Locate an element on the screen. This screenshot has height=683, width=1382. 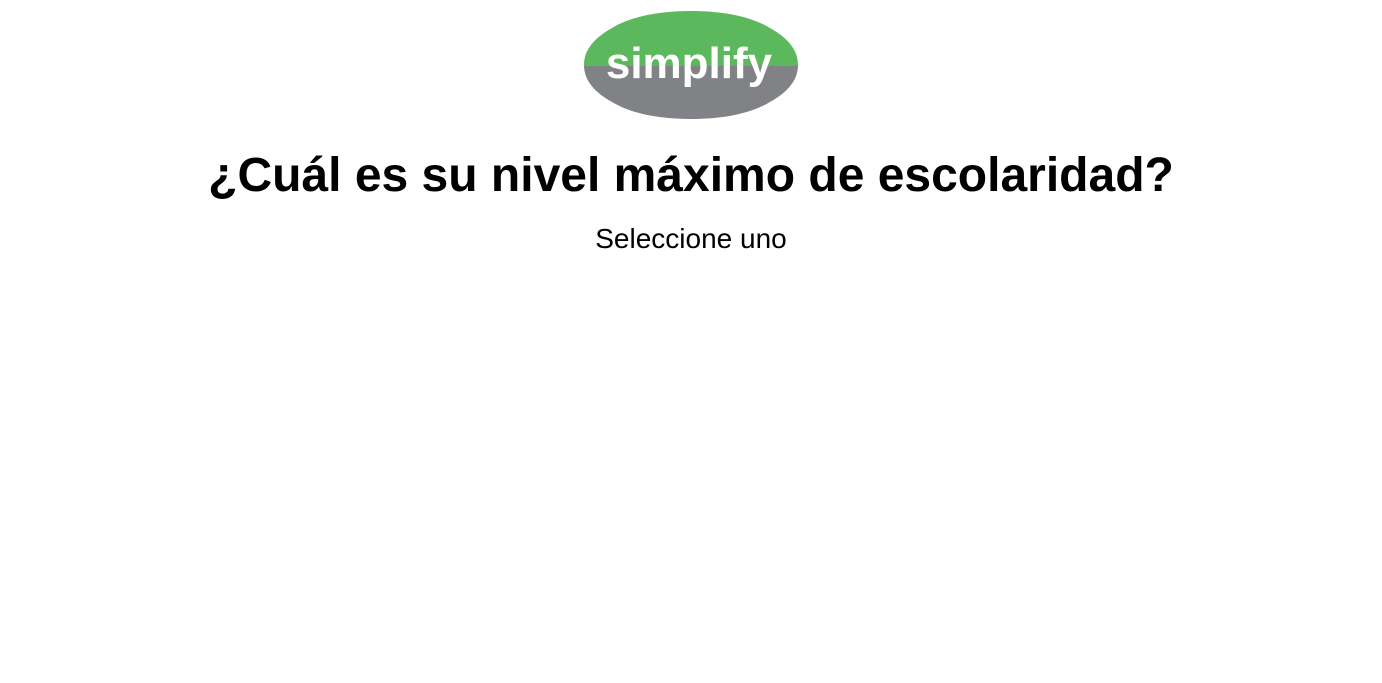
simplify-logo-graphic: simplify is located at coordinates (691, 65).